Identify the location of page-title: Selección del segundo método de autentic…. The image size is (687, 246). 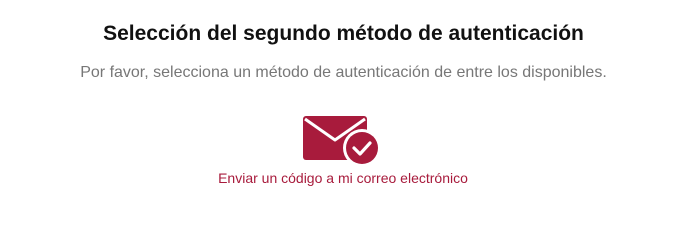
(343, 33).